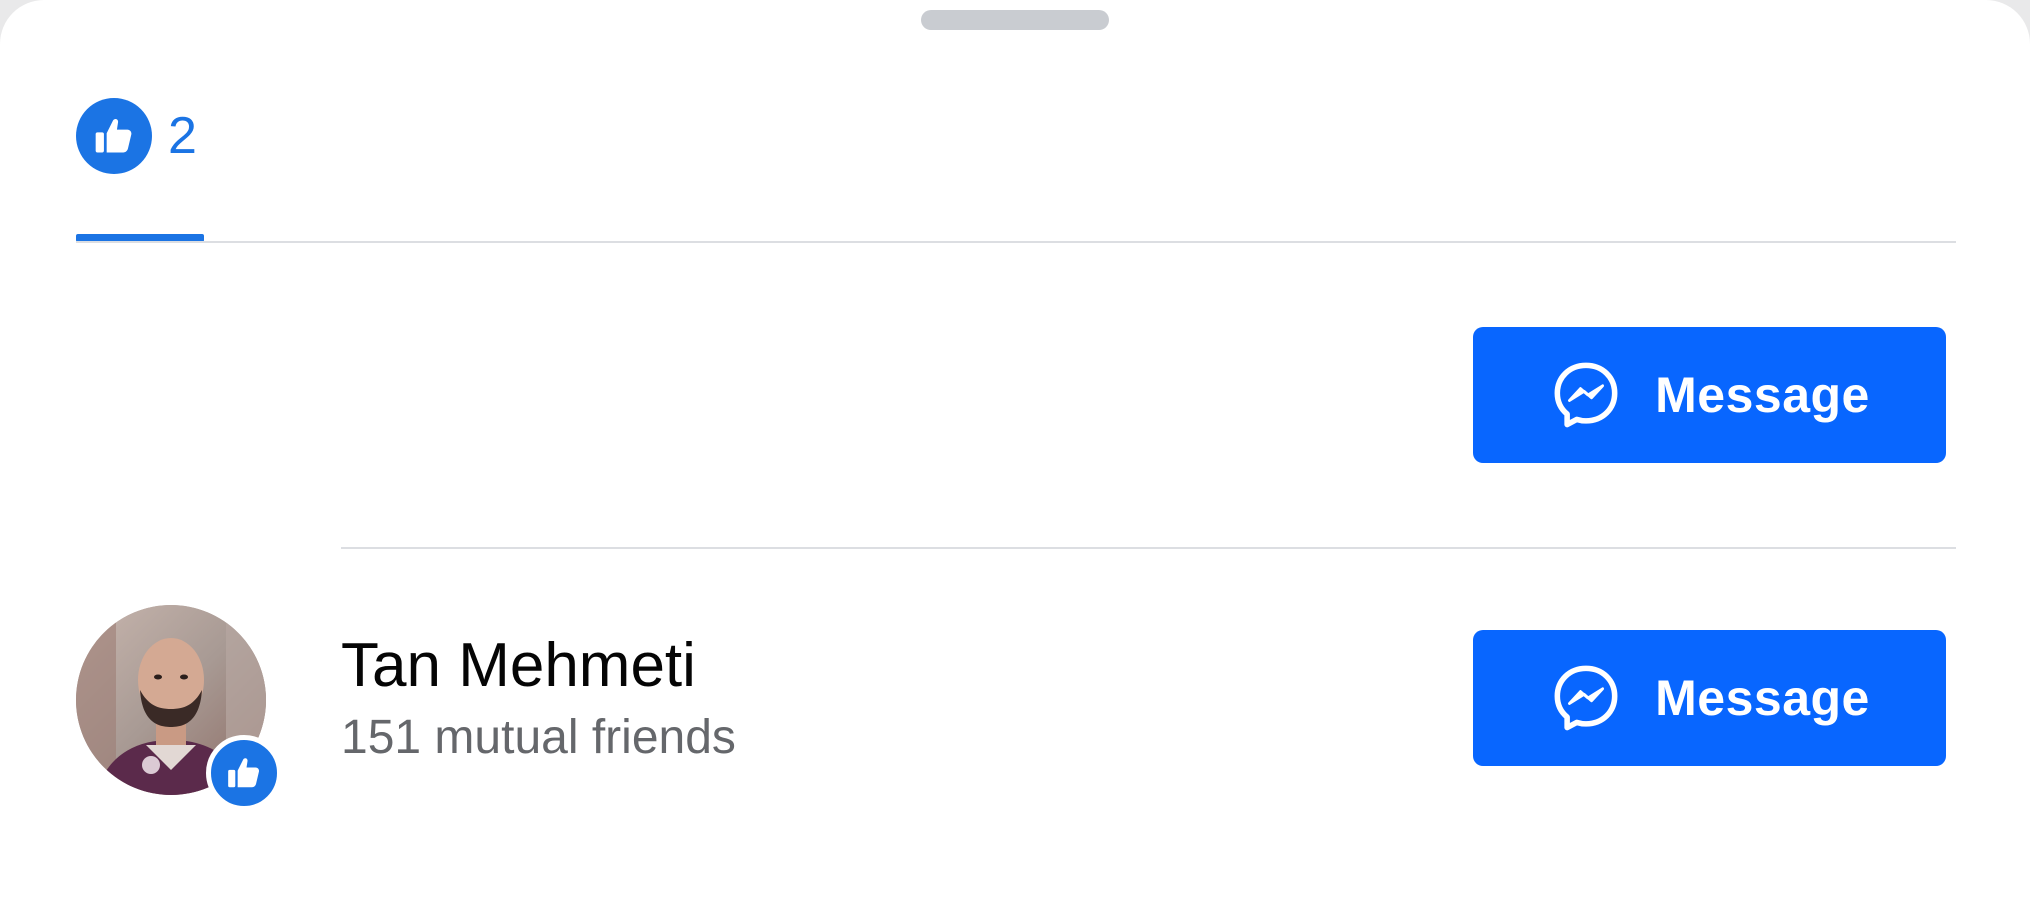 The height and width of the screenshot is (920, 2030). What do you see at coordinates (1015, 20) in the screenshot?
I see `sheet-grabber` at bounding box center [1015, 20].